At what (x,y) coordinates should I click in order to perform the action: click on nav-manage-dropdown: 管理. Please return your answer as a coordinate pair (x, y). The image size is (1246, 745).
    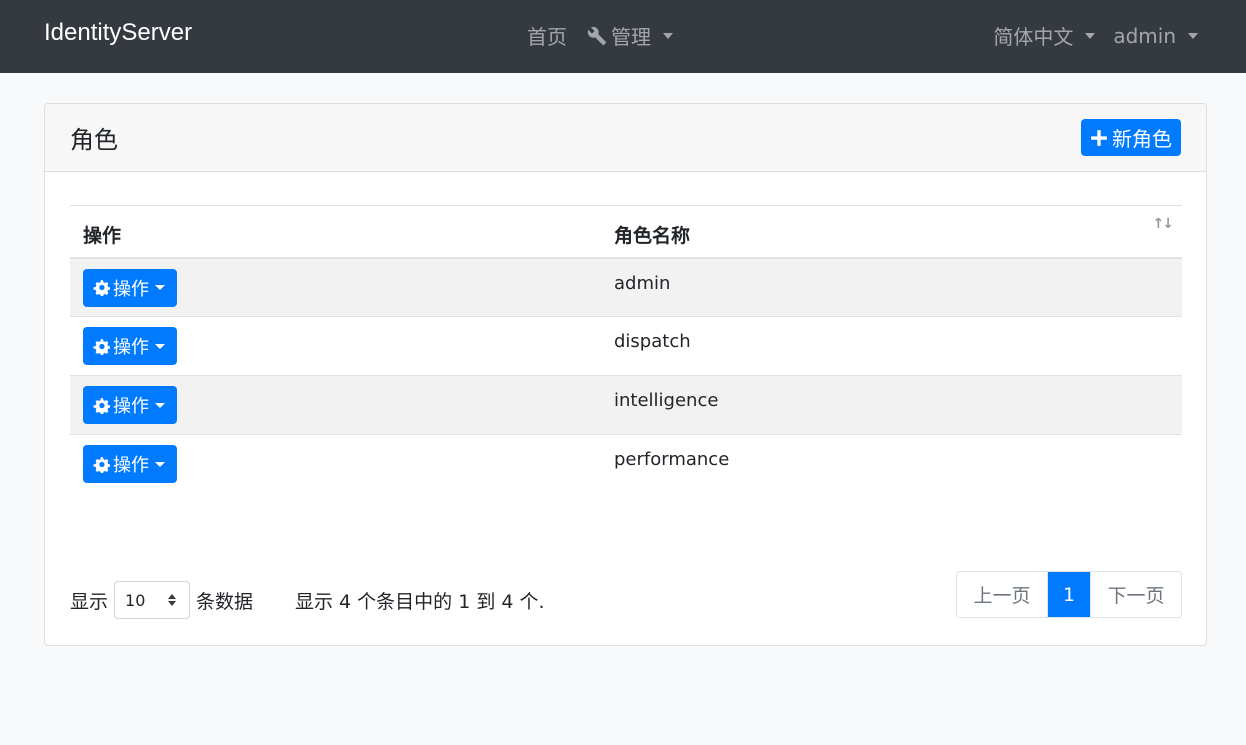
    Looking at the image, I should click on (630, 35).